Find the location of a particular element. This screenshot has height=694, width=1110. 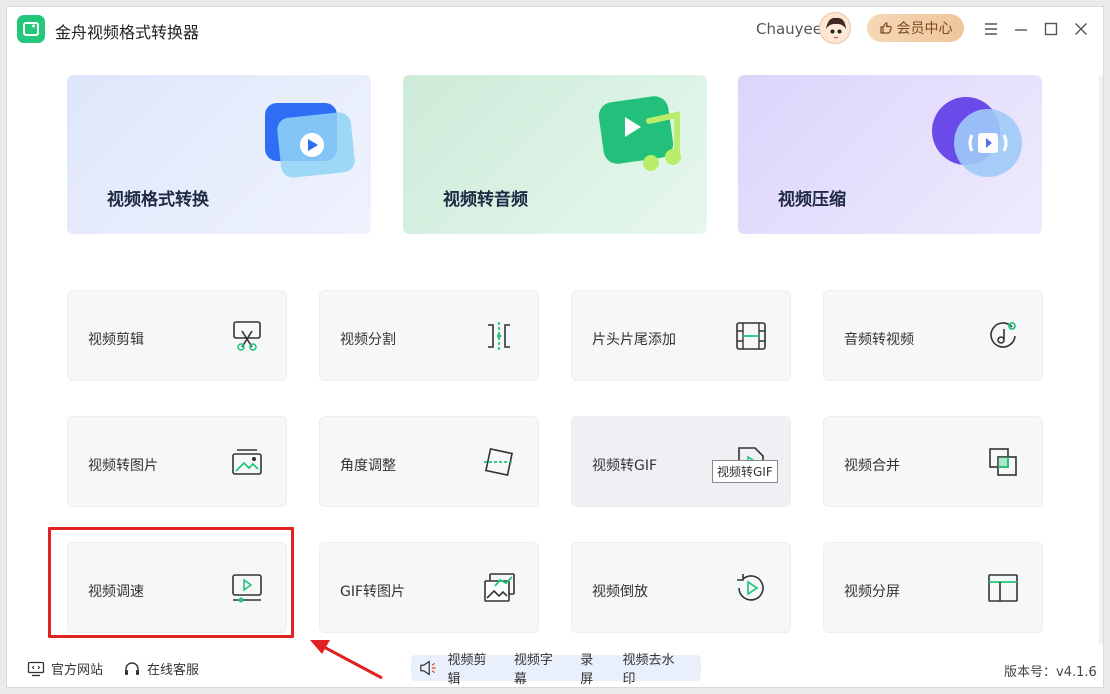

online-support-link: 在线客服 is located at coordinates (161, 668).